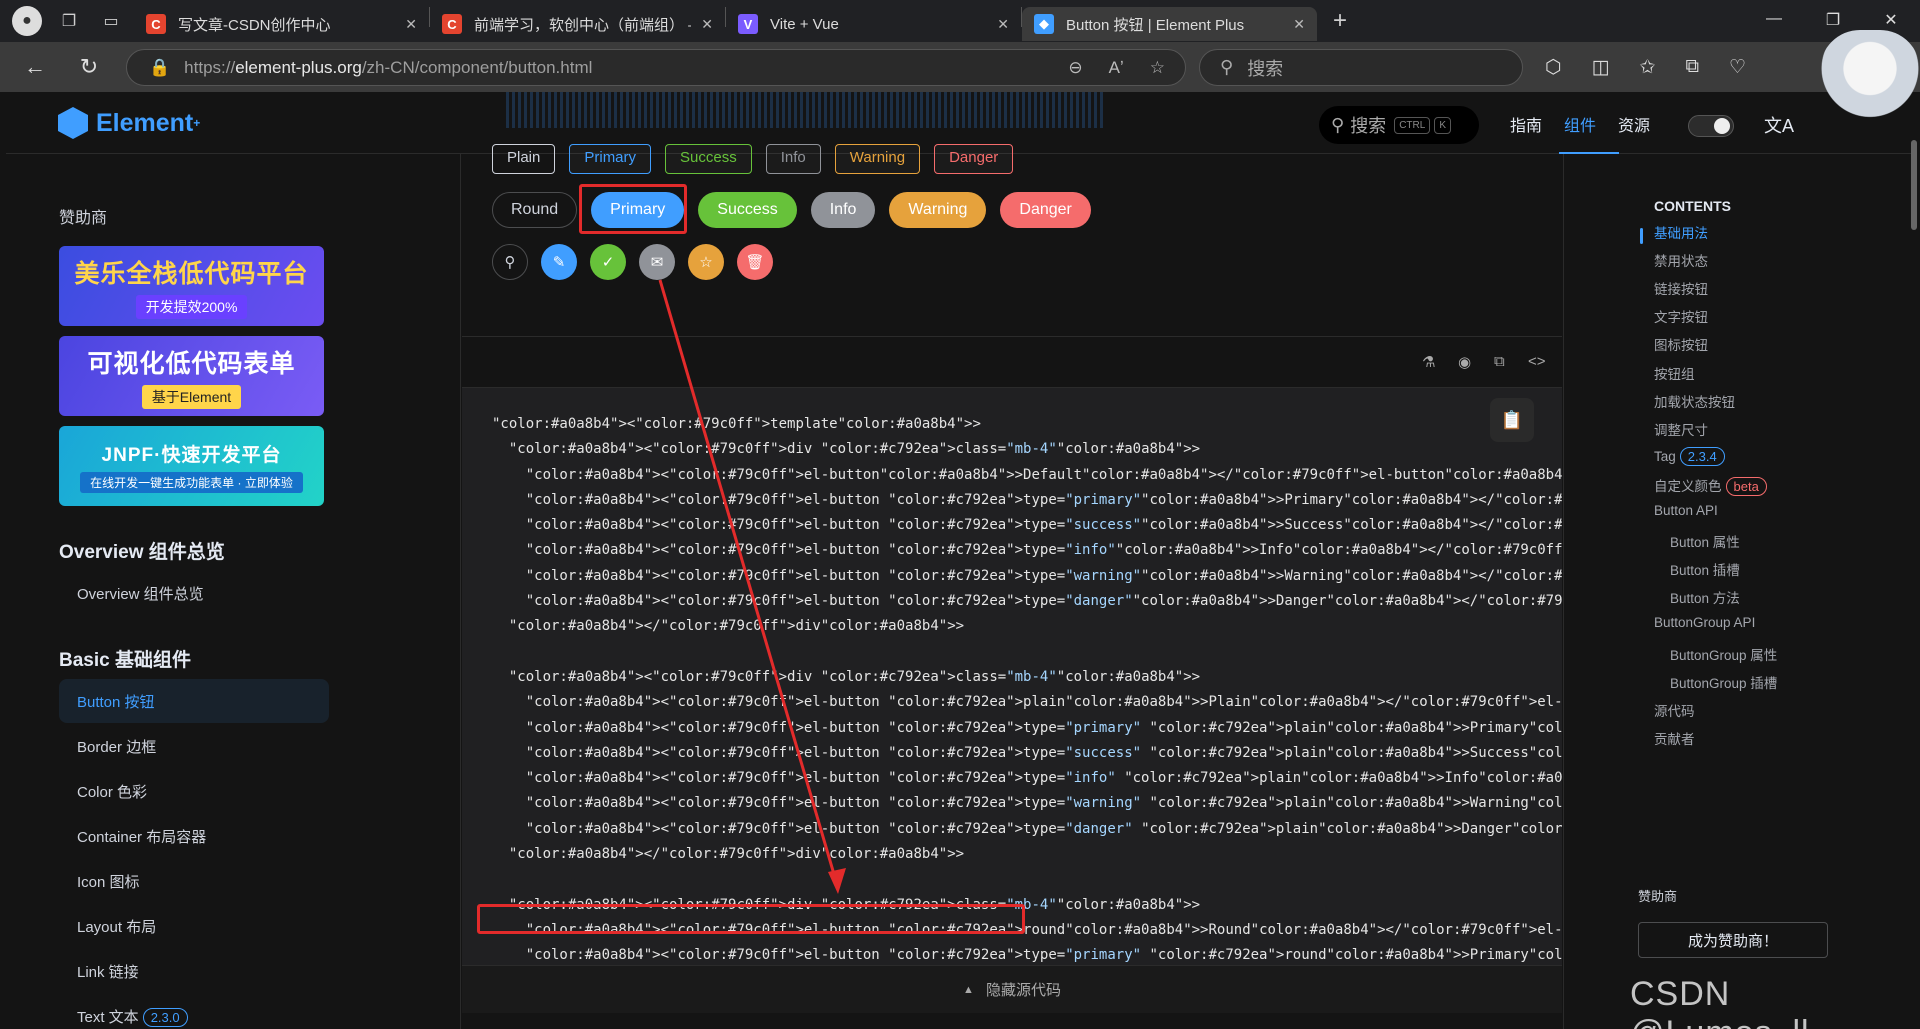 This screenshot has height=1029, width=1920. Describe the element at coordinates (89, 67) in the screenshot. I see `reload-icon: ↻` at that location.